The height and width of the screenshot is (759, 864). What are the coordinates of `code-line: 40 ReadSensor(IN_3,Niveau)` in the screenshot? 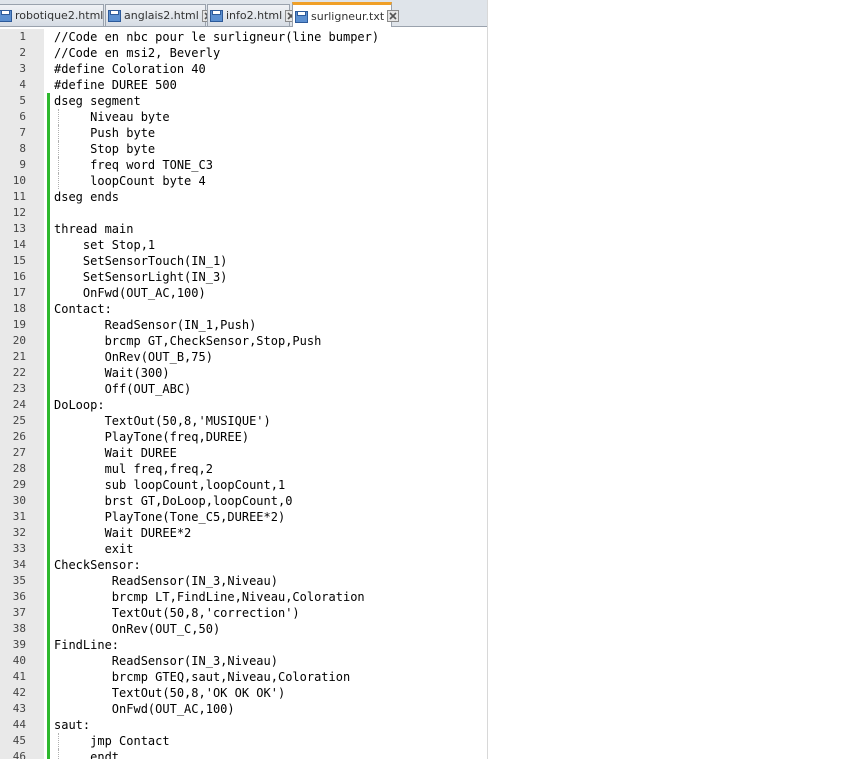 It's located at (243, 661).